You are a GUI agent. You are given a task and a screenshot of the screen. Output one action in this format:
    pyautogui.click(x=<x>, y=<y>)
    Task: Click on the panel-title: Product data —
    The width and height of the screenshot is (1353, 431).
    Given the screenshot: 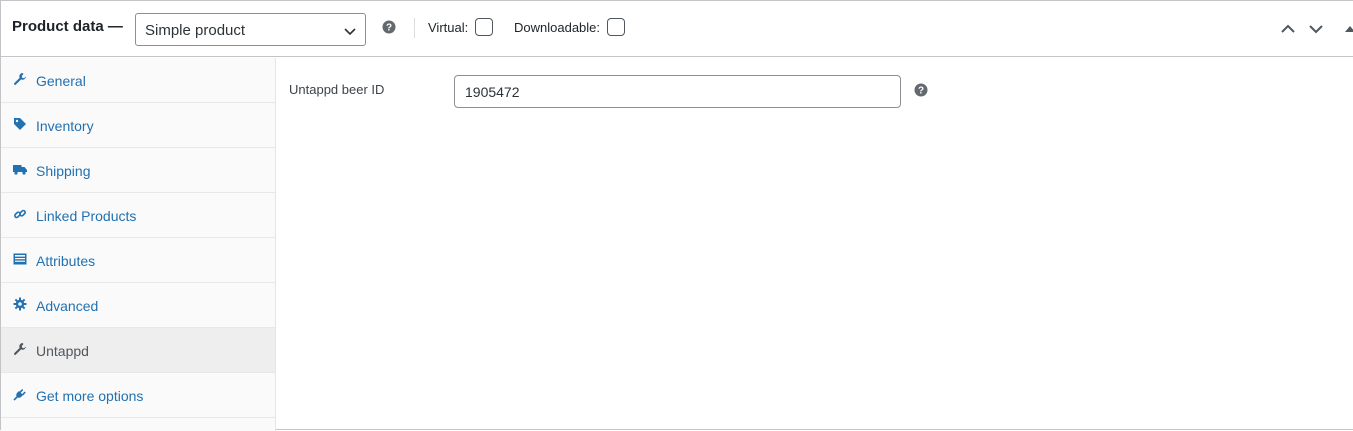 What is the action you would take?
    pyautogui.click(x=67, y=26)
    